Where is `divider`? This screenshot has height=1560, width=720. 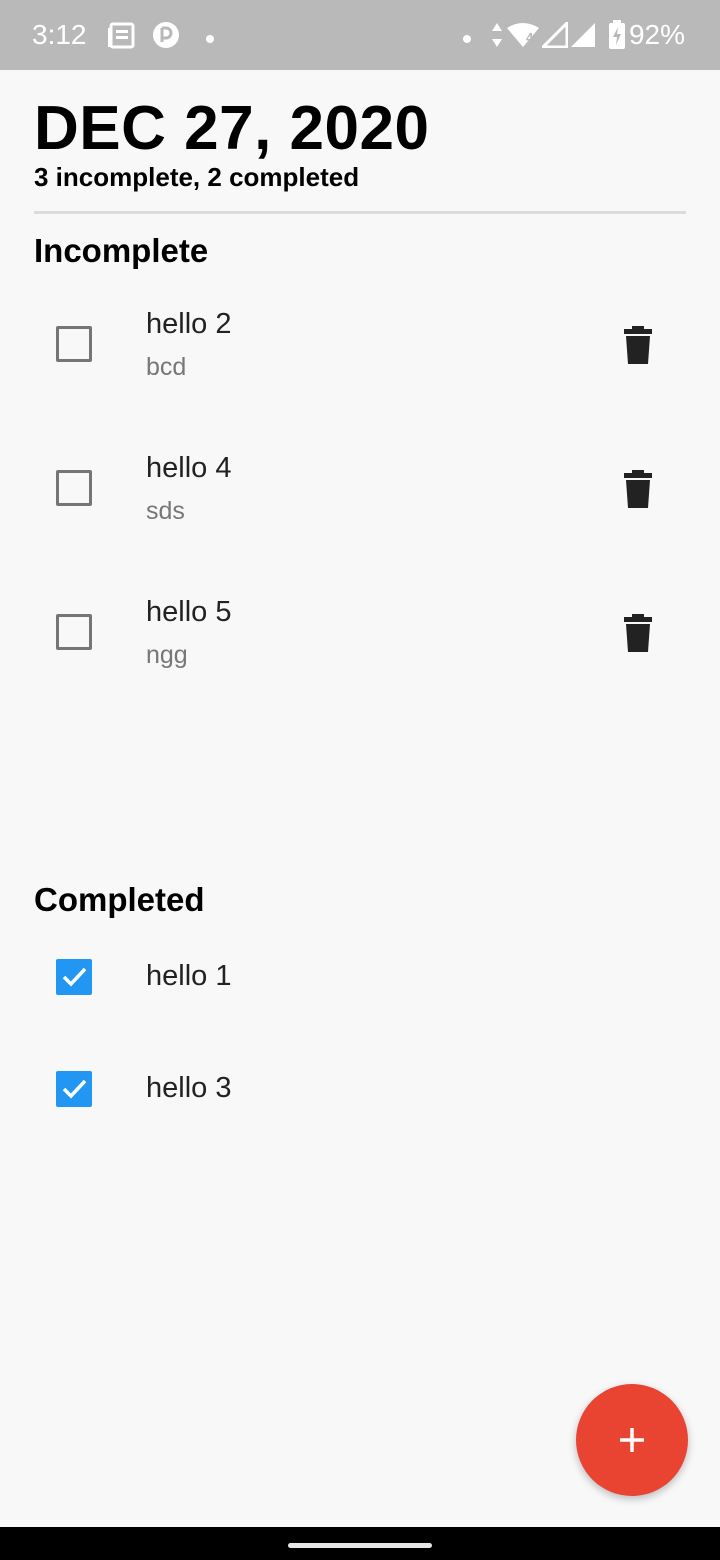
divider is located at coordinates (360, 212).